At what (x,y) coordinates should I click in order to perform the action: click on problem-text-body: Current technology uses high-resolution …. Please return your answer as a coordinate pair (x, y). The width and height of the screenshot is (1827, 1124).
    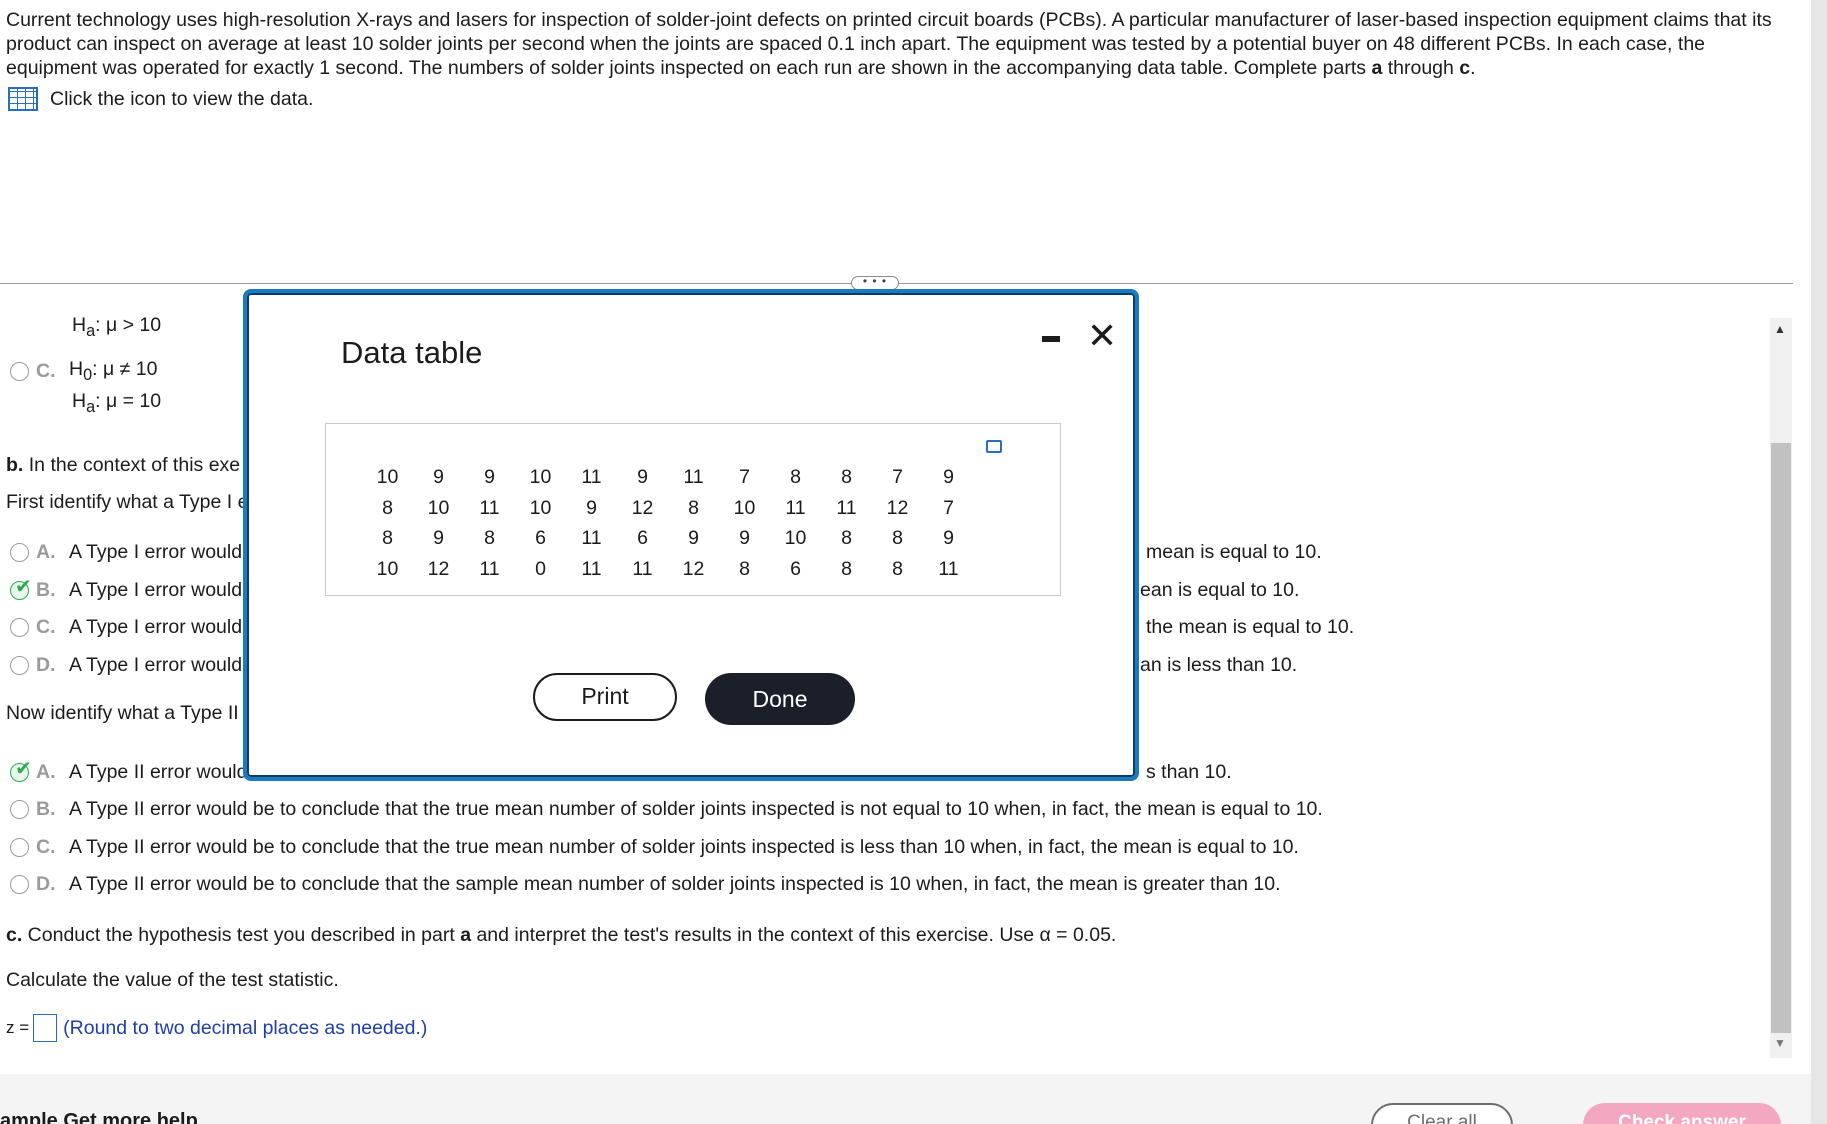
    Looking at the image, I should click on (889, 44).